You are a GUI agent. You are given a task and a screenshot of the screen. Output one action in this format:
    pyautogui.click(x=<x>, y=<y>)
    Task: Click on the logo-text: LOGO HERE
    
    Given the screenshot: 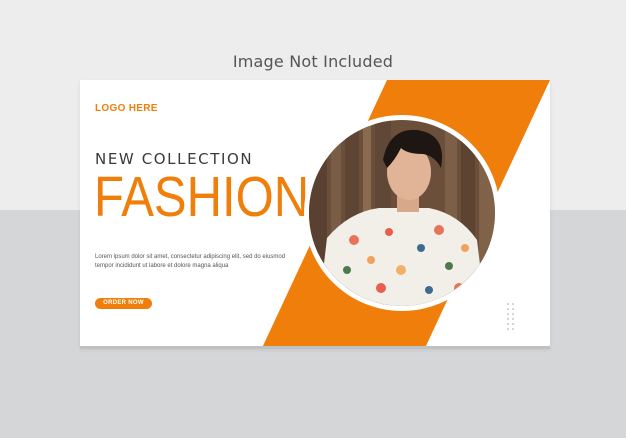 What is the action you would take?
    pyautogui.click(x=126, y=108)
    